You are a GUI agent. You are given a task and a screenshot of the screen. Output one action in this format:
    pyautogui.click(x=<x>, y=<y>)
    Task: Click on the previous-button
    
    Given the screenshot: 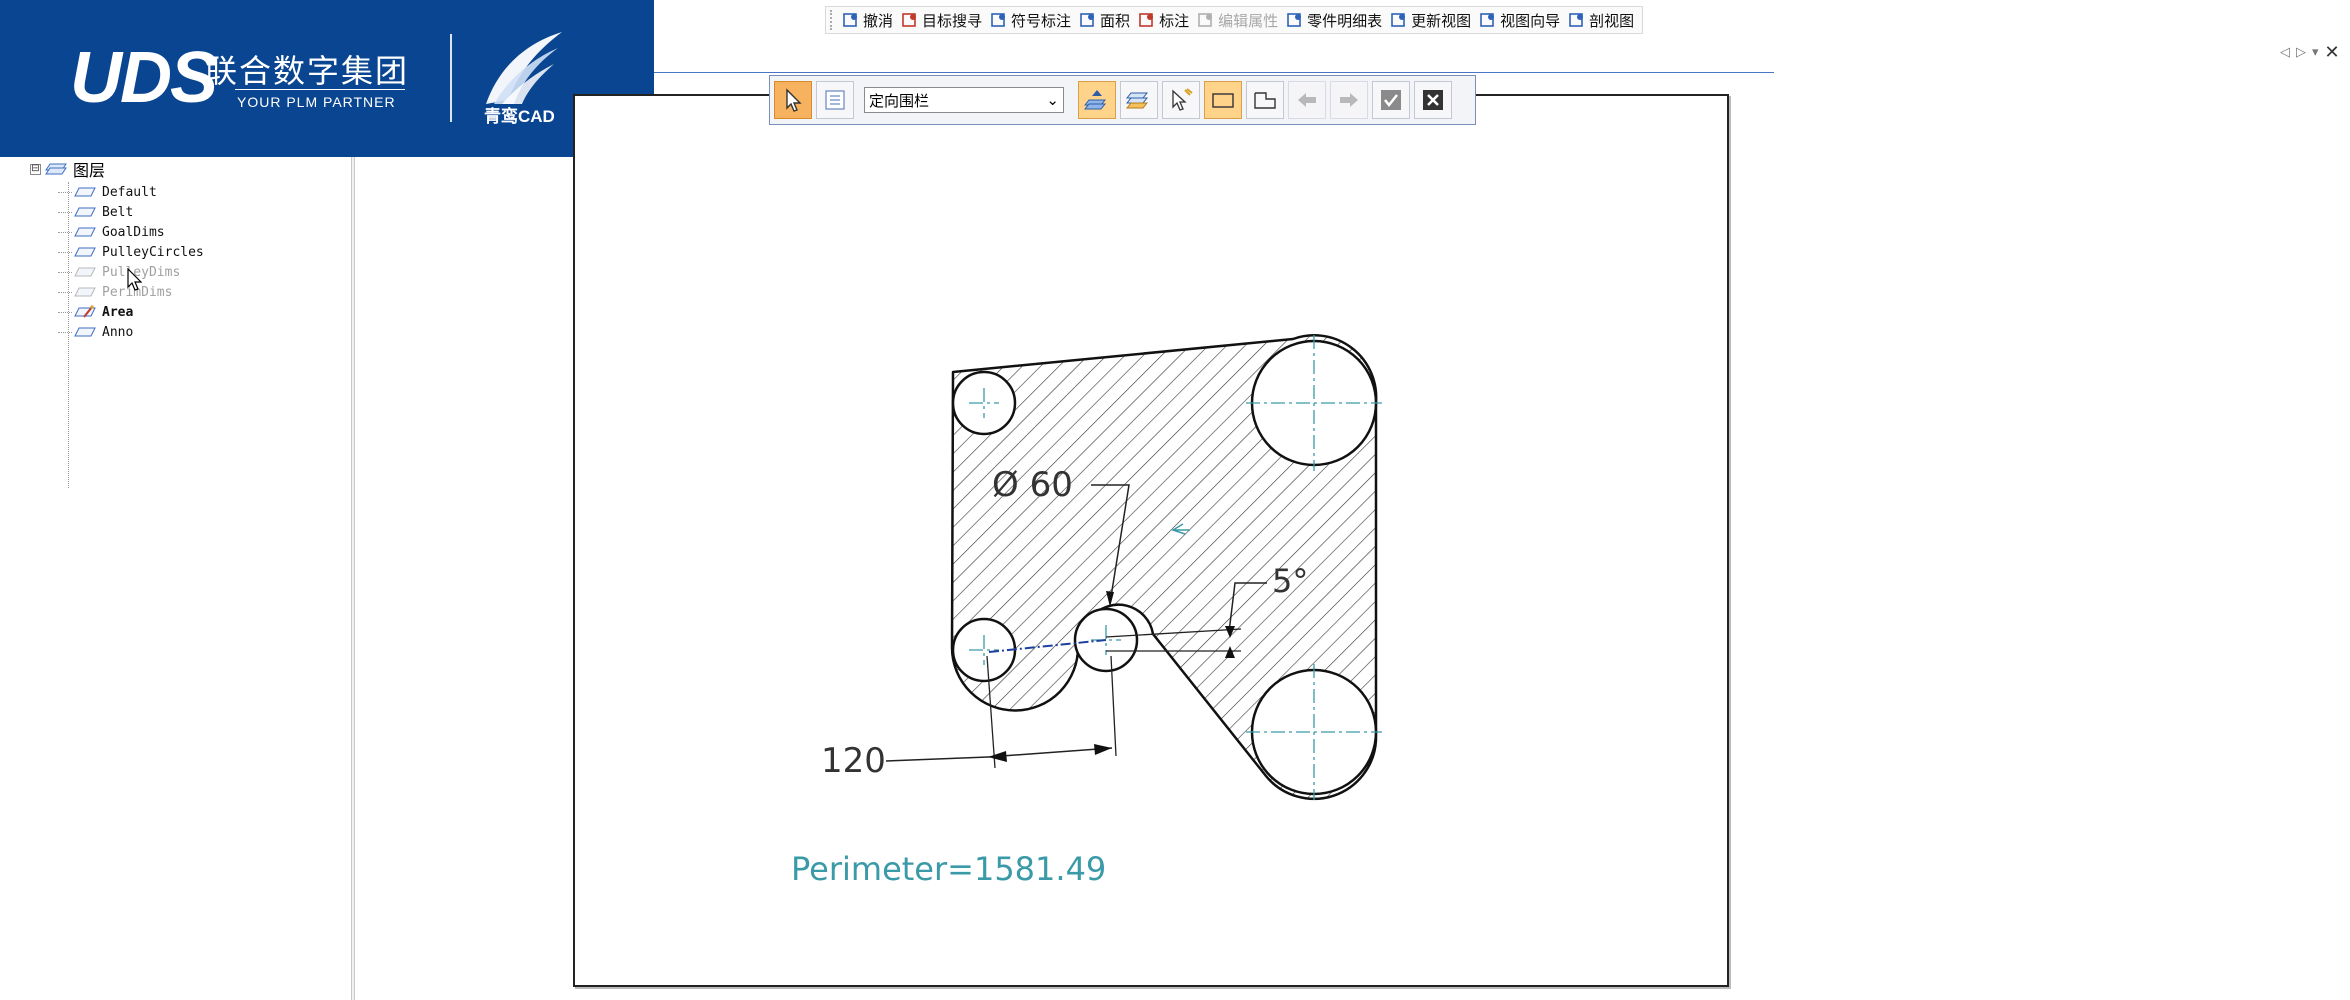 What is the action you would take?
    pyautogui.click(x=1307, y=100)
    